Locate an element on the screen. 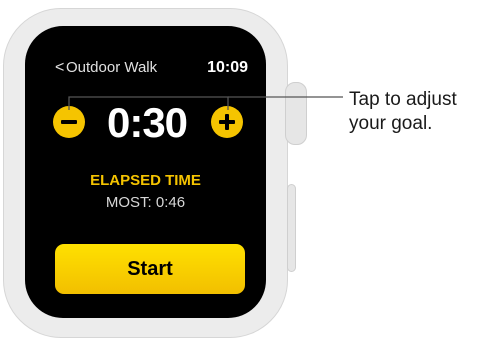  status-bar: < Outdoor Walk 10:09 is located at coordinates (145, 69).